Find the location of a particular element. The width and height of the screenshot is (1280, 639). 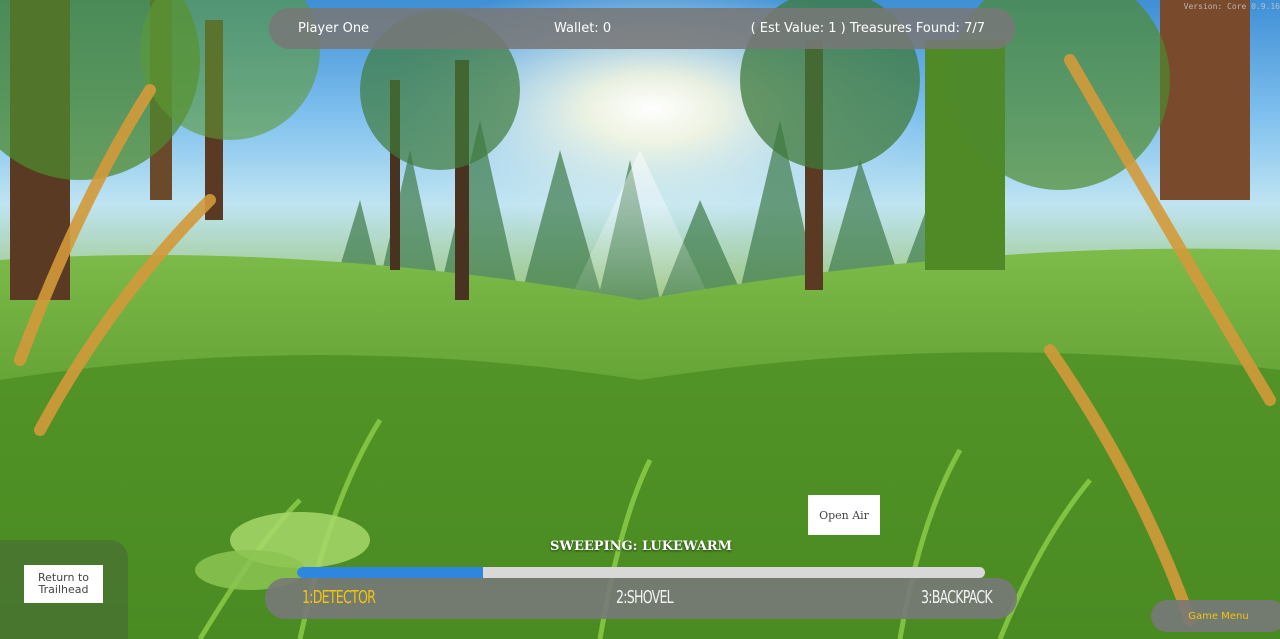

player-name: Player One is located at coordinates (334, 28).